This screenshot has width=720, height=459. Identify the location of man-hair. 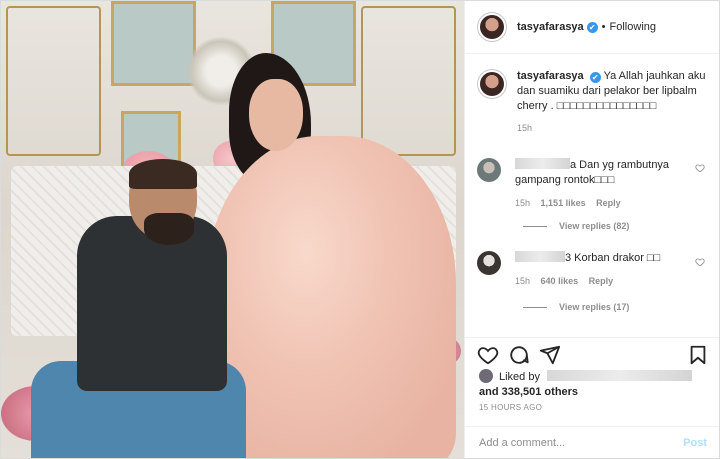
(163, 174).